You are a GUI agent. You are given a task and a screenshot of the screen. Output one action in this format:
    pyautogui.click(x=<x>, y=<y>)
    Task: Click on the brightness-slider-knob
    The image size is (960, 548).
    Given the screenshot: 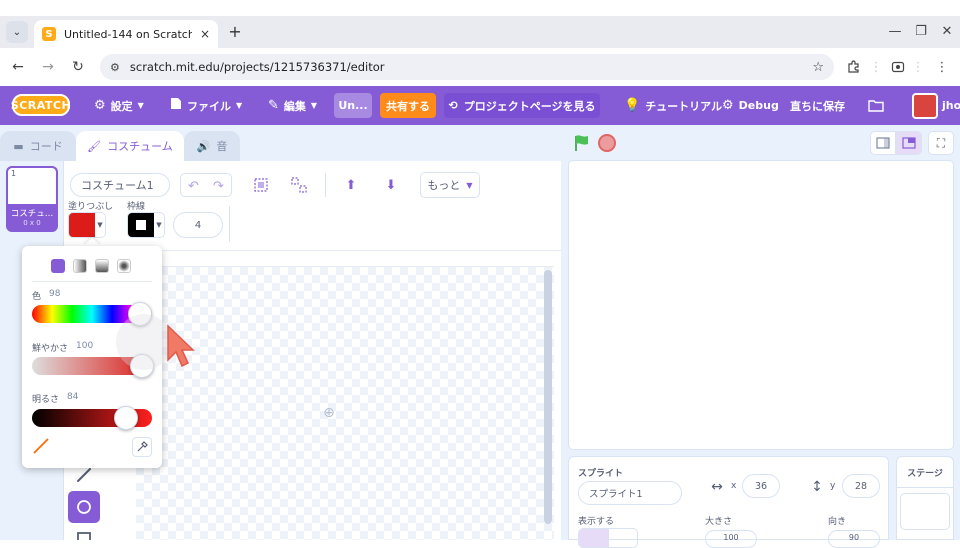 What is the action you would take?
    pyautogui.click(x=126, y=418)
    